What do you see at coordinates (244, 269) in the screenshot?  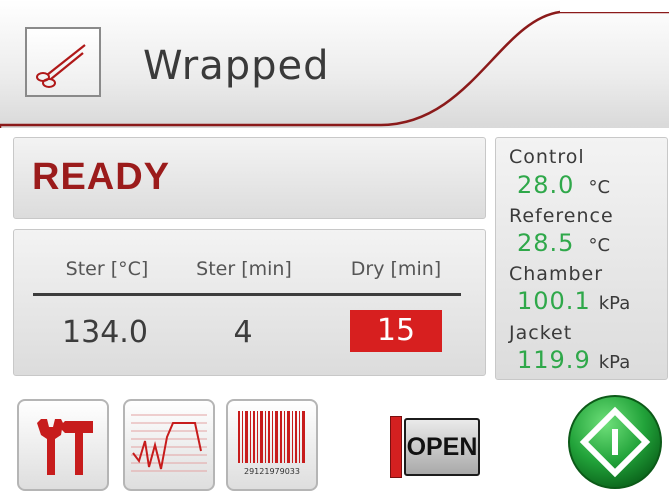 I see `ster-time-header: Ster [min]` at bounding box center [244, 269].